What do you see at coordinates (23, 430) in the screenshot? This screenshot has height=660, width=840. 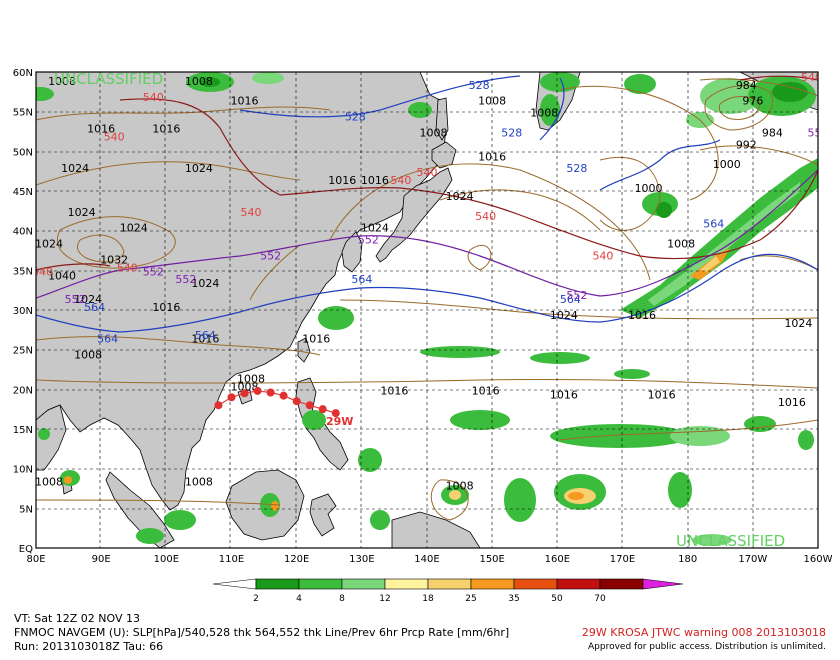 I see `latitude-label: 15N` at bounding box center [23, 430].